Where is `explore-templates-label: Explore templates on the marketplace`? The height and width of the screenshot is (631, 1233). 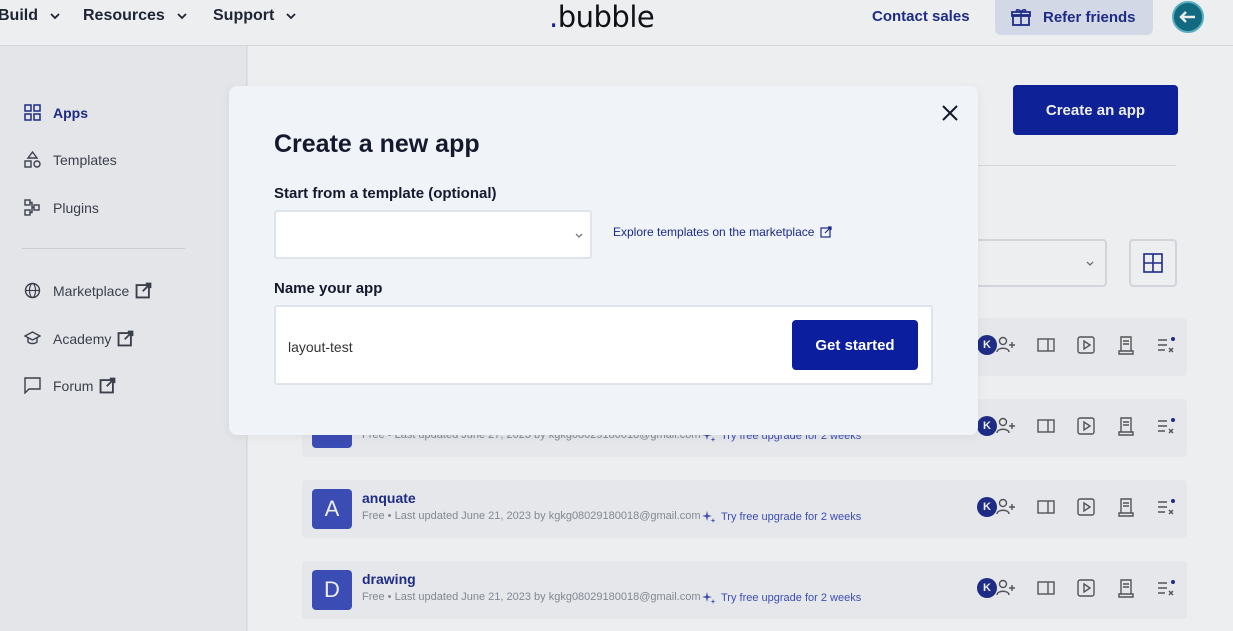
explore-templates-label: Explore templates on the marketplace is located at coordinates (714, 232).